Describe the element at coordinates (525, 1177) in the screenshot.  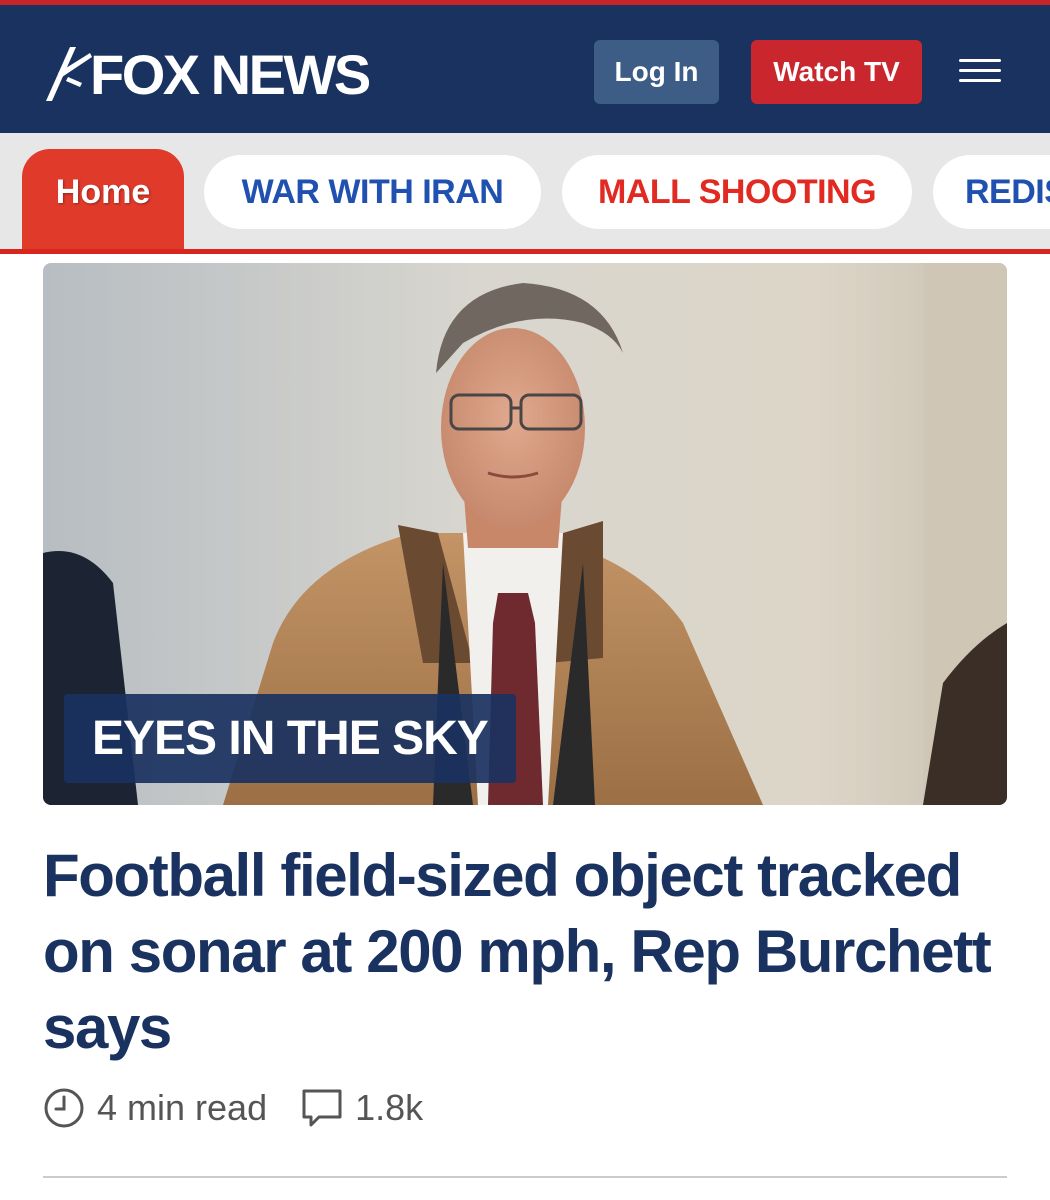
I see `content-divider` at that location.